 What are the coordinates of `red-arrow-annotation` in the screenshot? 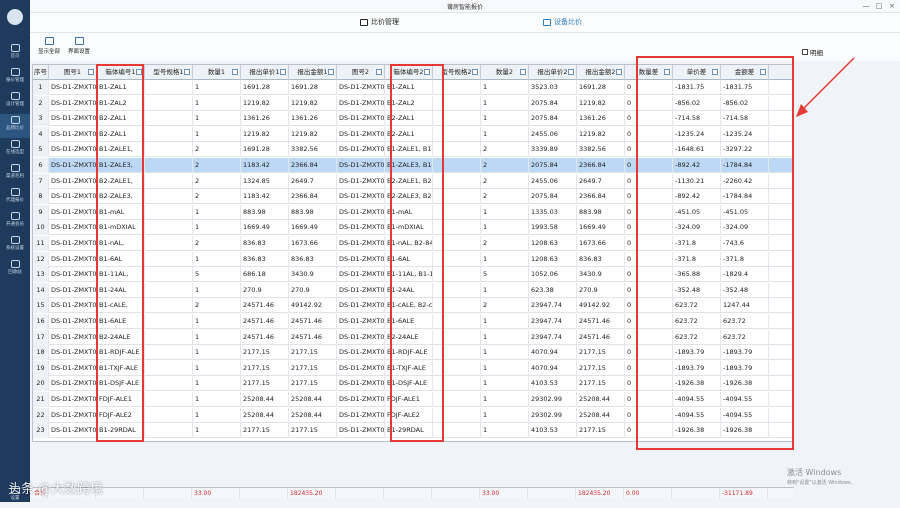 It's located at (825, 87).